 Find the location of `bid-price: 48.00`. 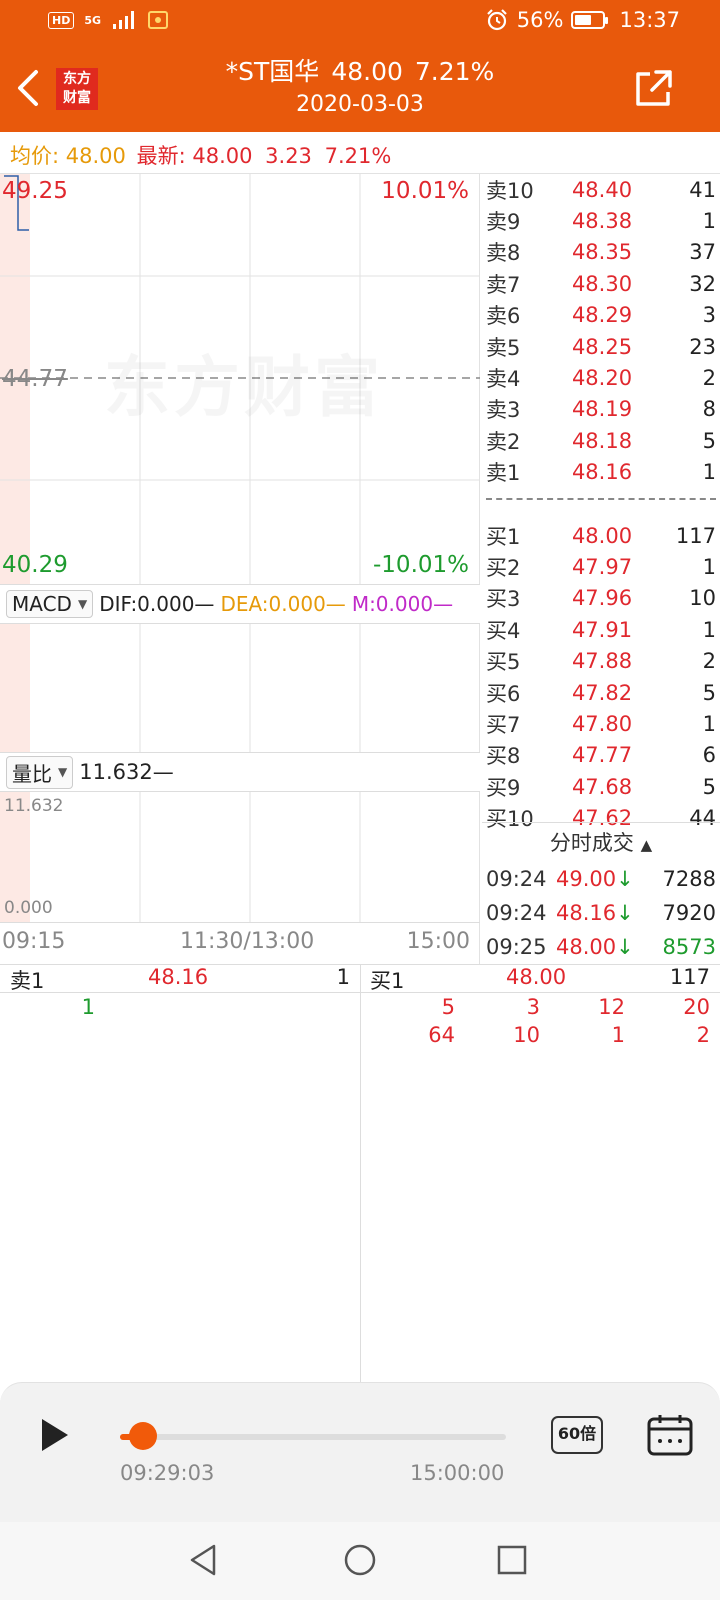

bid-price: 48.00 is located at coordinates (602, 535).